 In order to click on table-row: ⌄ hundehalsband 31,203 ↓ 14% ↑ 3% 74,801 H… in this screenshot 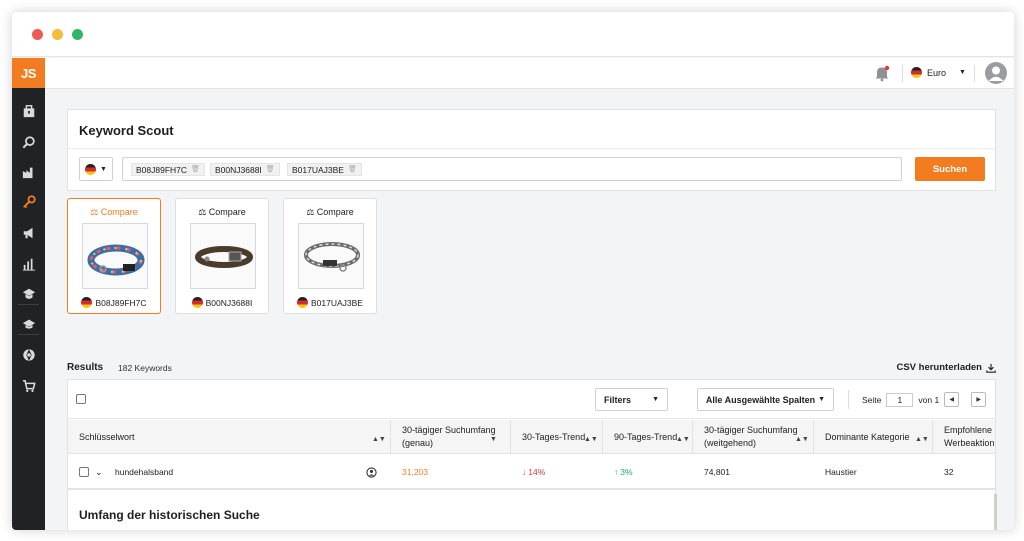, I will do `click(531, 472)`.